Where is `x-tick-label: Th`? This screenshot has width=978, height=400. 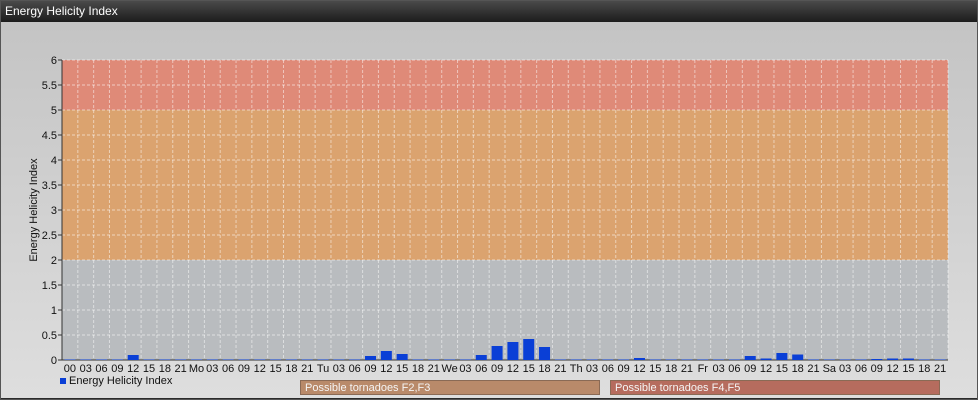
x-tick-label: Th is located at coordinates (576, 369).